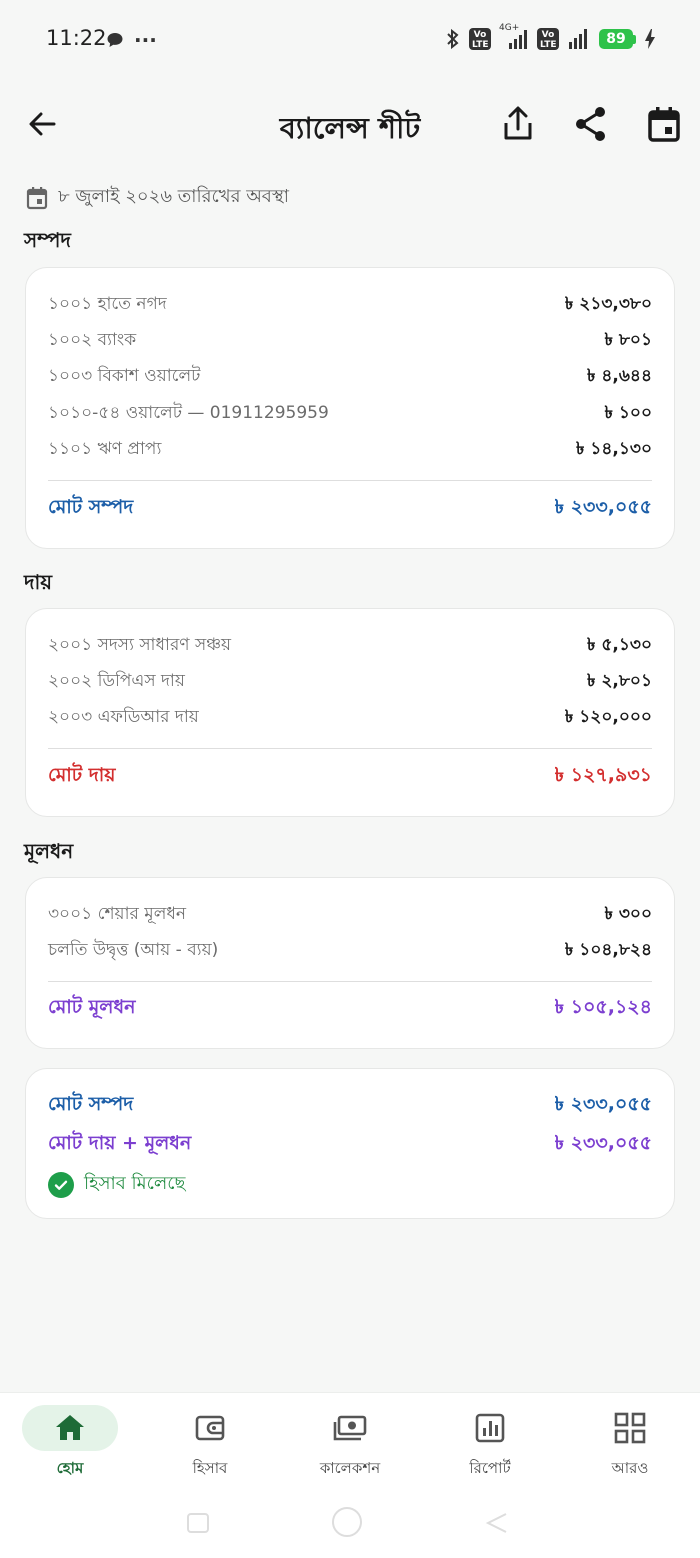 This screenshot has height=1558, width=700. What do you see at coordinates (509, 28) in the screenshot?
I see `network-type: 4G+` at bounding box center [509, 28].